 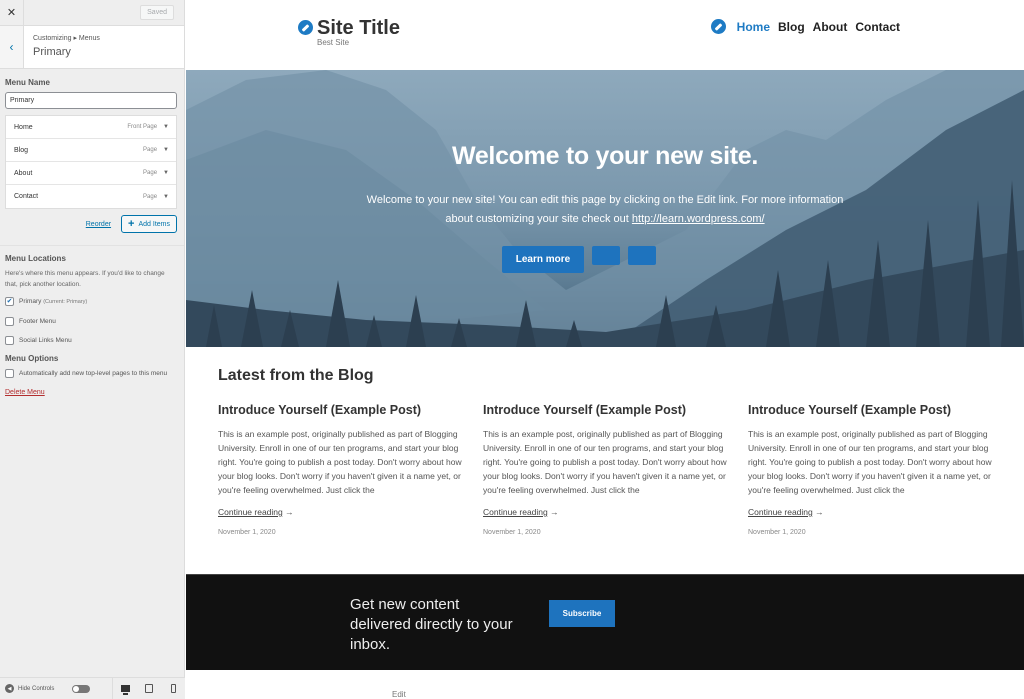 What do you see at coordinates (65, 302) in the screenshot?
I see `location-note: (Current: Primary)` at bounding box center [65, 302].